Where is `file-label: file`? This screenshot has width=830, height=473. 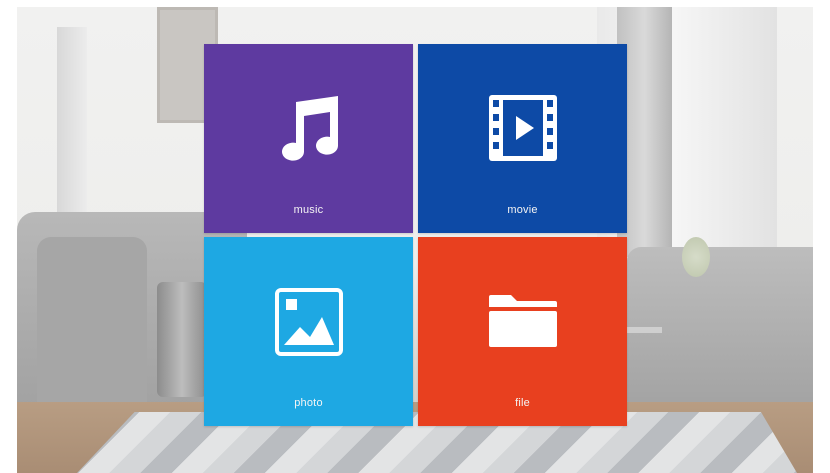 file-label: file is located at coordinates (522, 403).